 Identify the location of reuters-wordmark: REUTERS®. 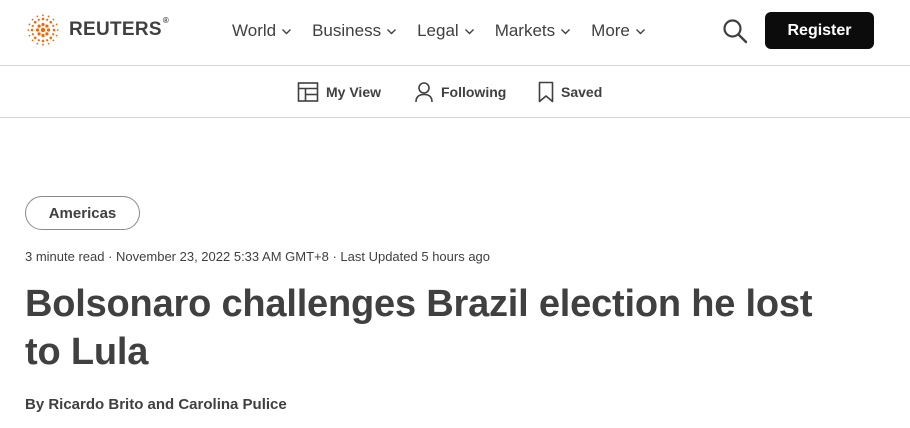
(119, 28).